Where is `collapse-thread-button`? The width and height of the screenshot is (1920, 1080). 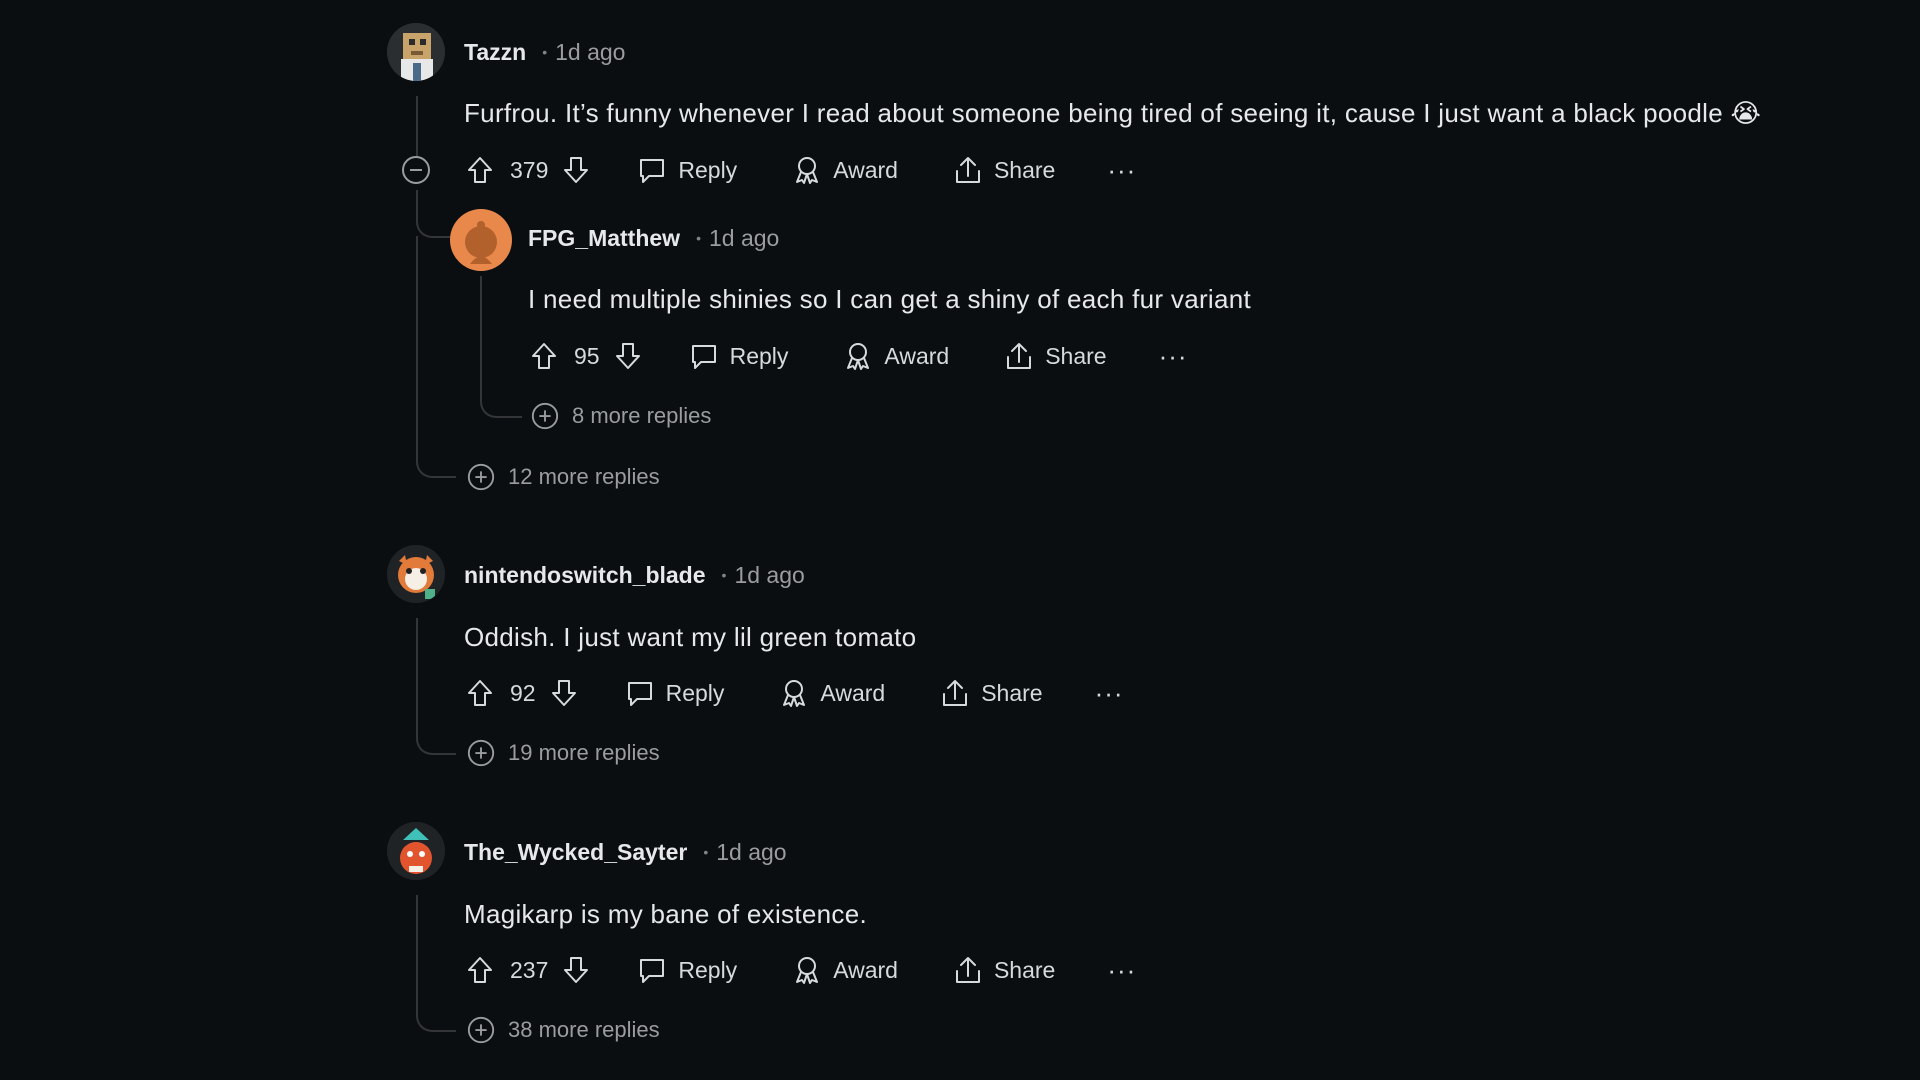
collapse-thread-button is located at coordinates (416, 170).